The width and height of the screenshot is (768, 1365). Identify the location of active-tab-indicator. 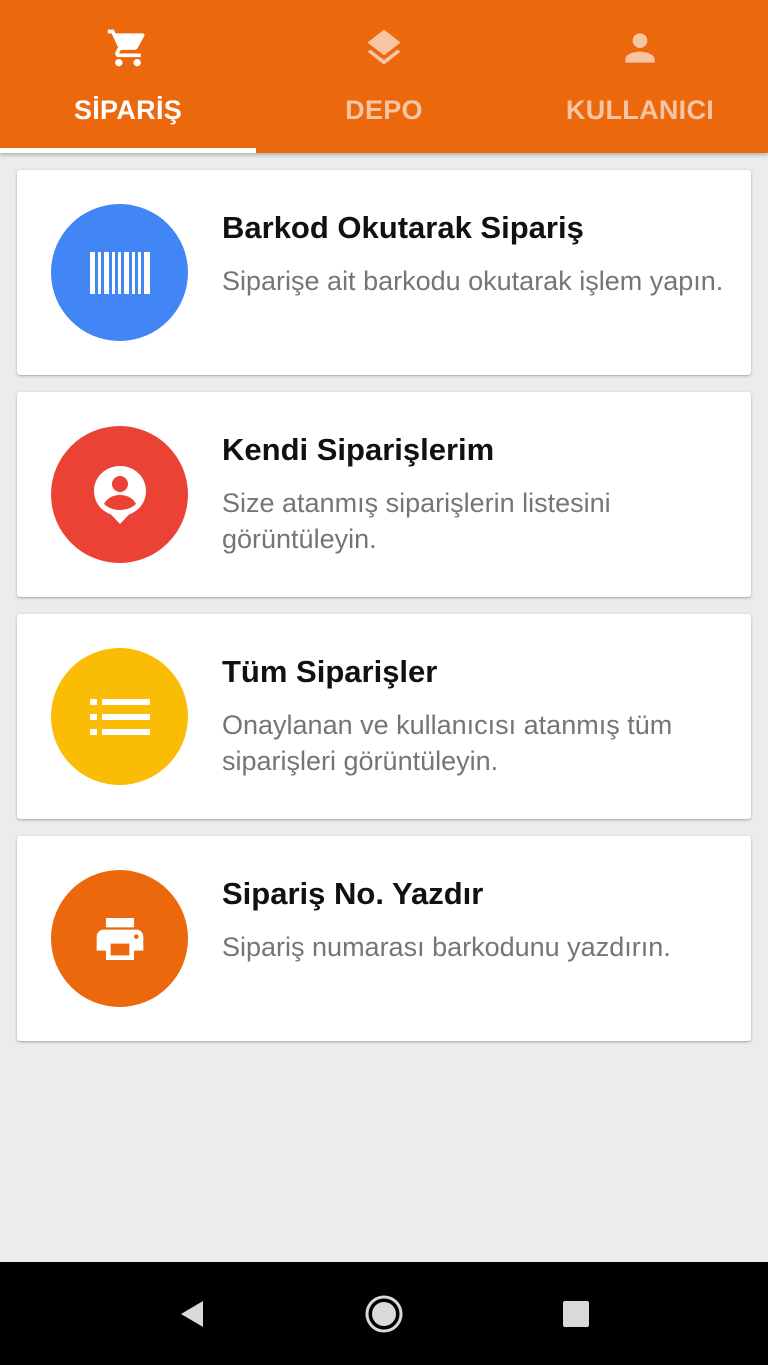
(128, 150).